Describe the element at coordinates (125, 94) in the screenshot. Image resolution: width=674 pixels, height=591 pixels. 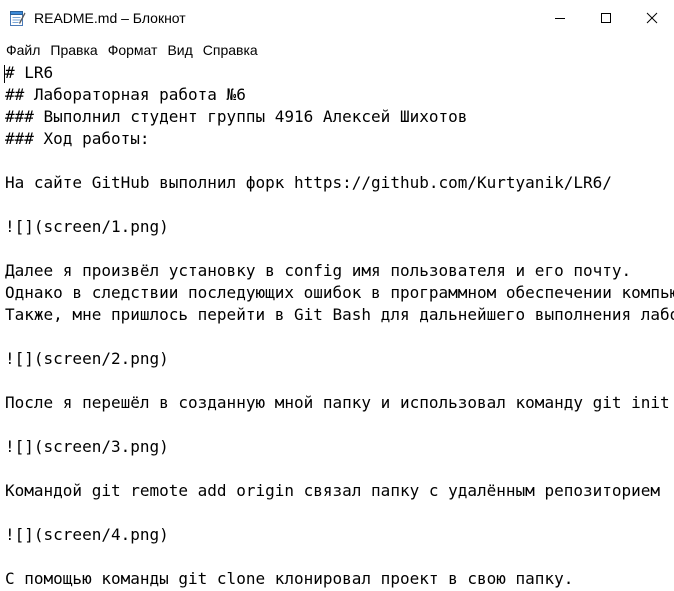
I see `text-line: ## Лабораторная работа №6` at that location.